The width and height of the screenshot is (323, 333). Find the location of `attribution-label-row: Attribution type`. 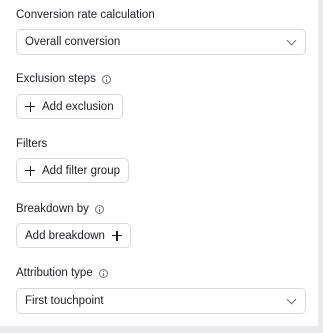

attribution-label-row: Attribution type is located at coordinates (167, 273).